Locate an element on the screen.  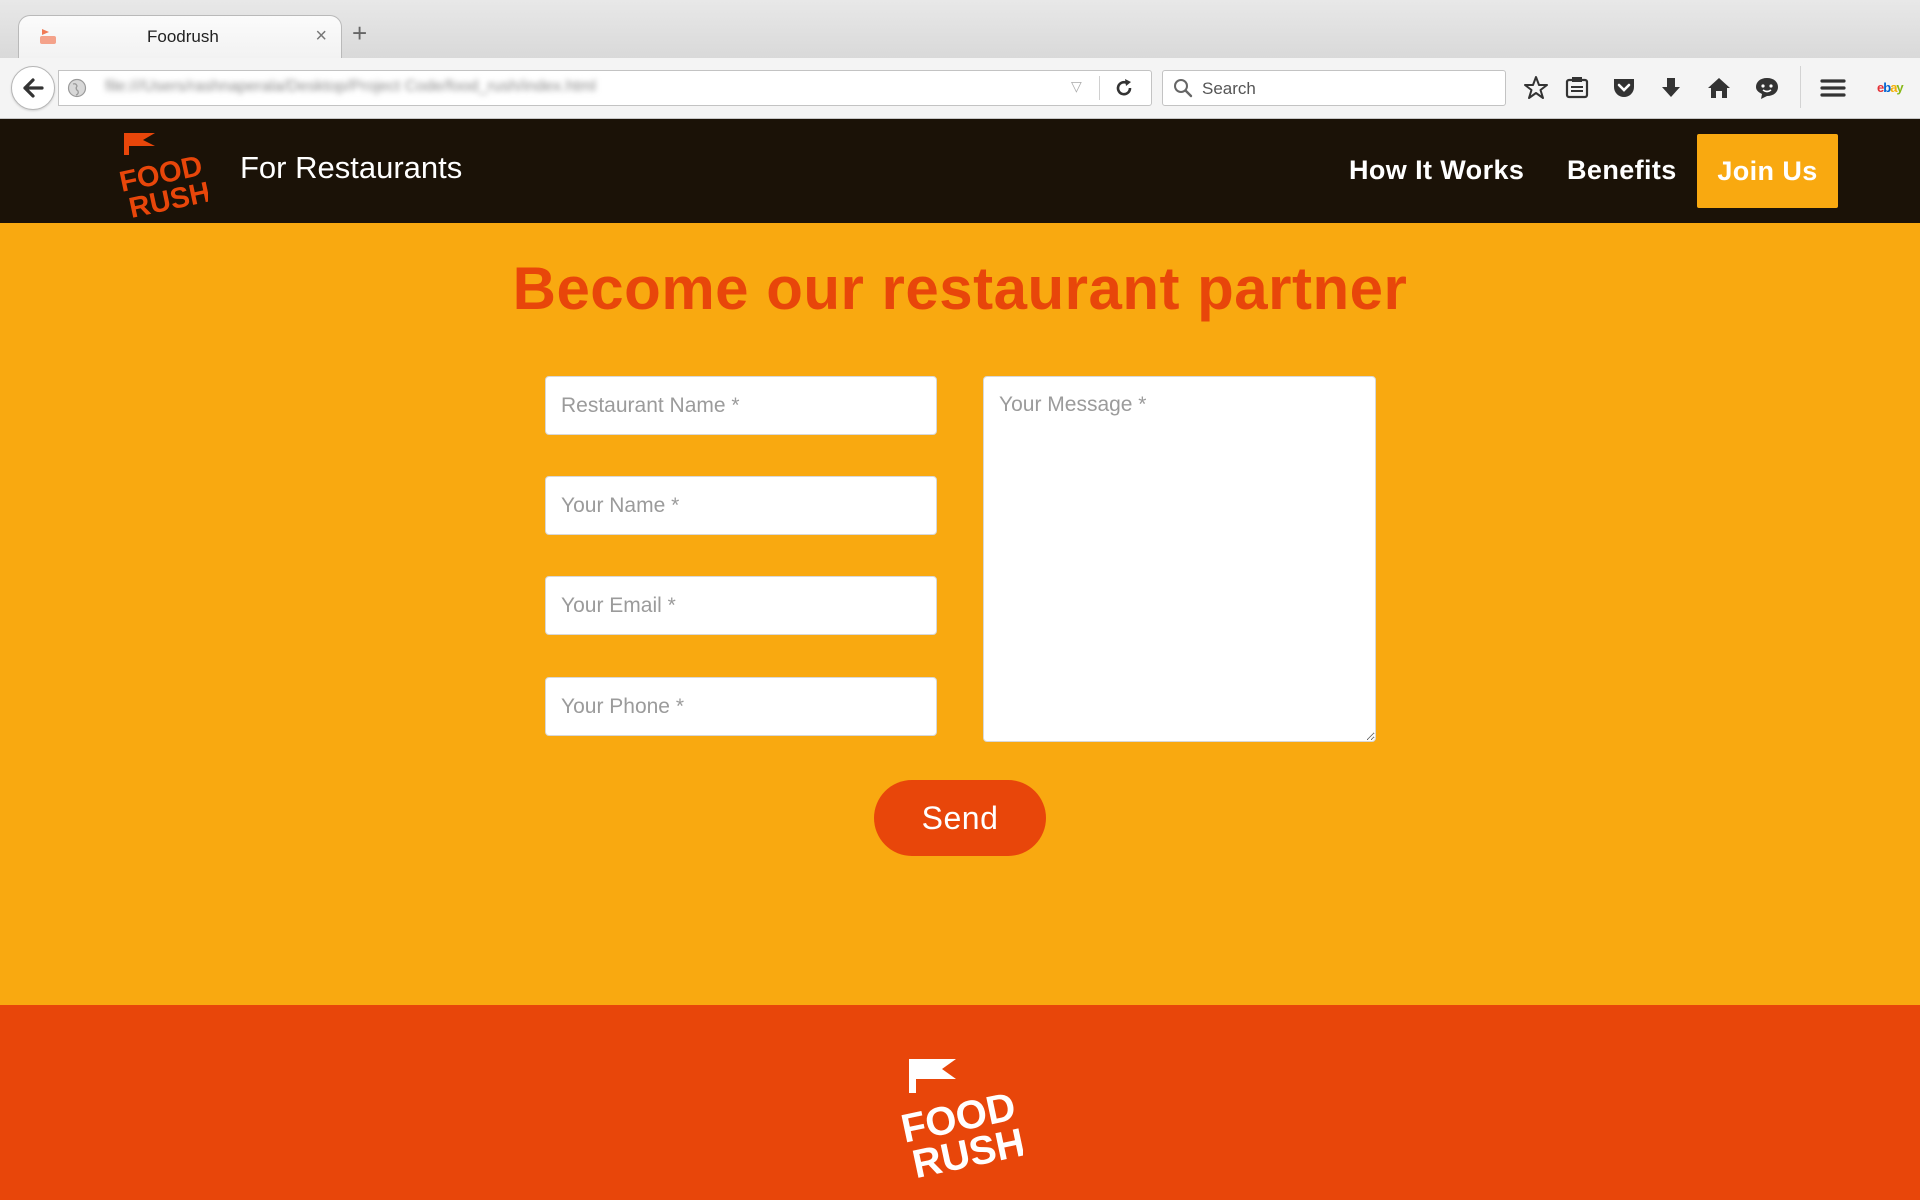
reload-icon is located at coordinates (1124, 88).